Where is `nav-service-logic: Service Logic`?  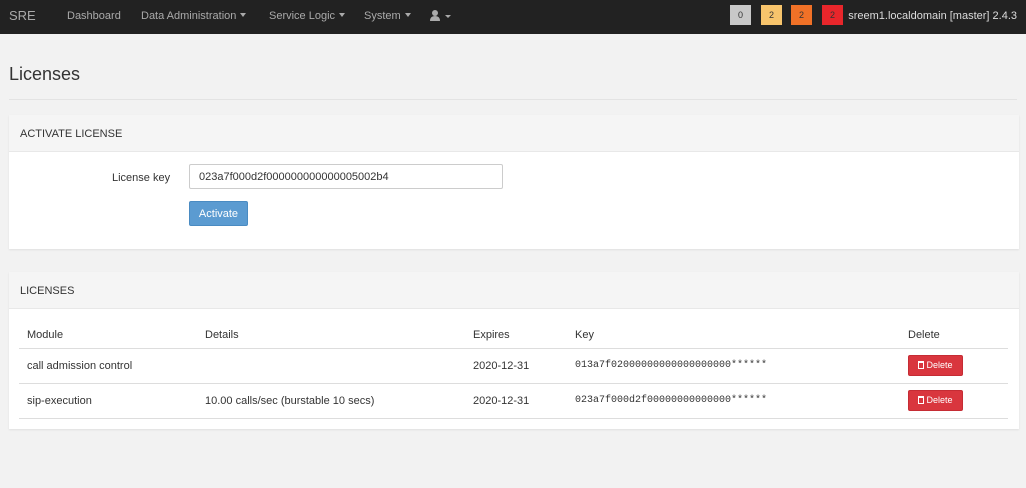
nav-service-logic: Service Logic is located at coordinates (307, 16).